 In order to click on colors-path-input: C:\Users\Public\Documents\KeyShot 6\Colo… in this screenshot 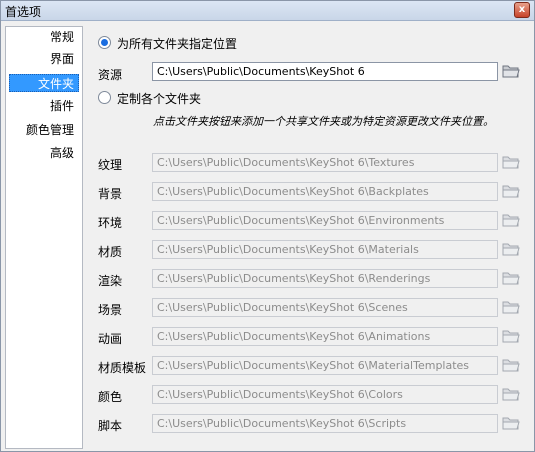, I will do `click(325, 394)`.